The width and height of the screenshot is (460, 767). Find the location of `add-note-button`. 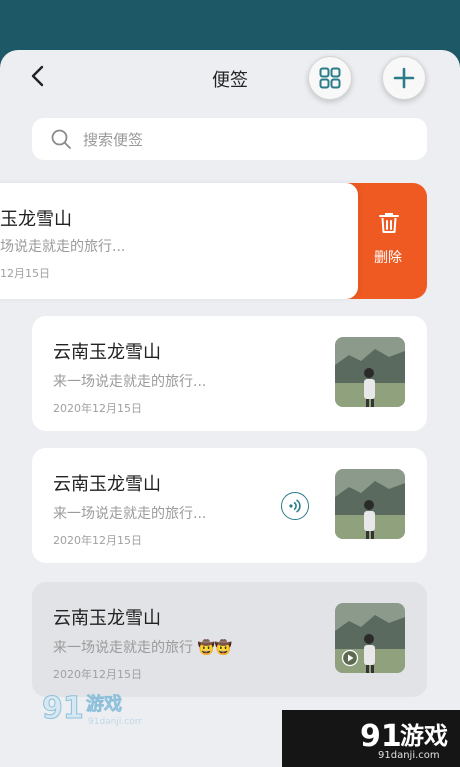

add-note-button is located at coordinates (404, 78).